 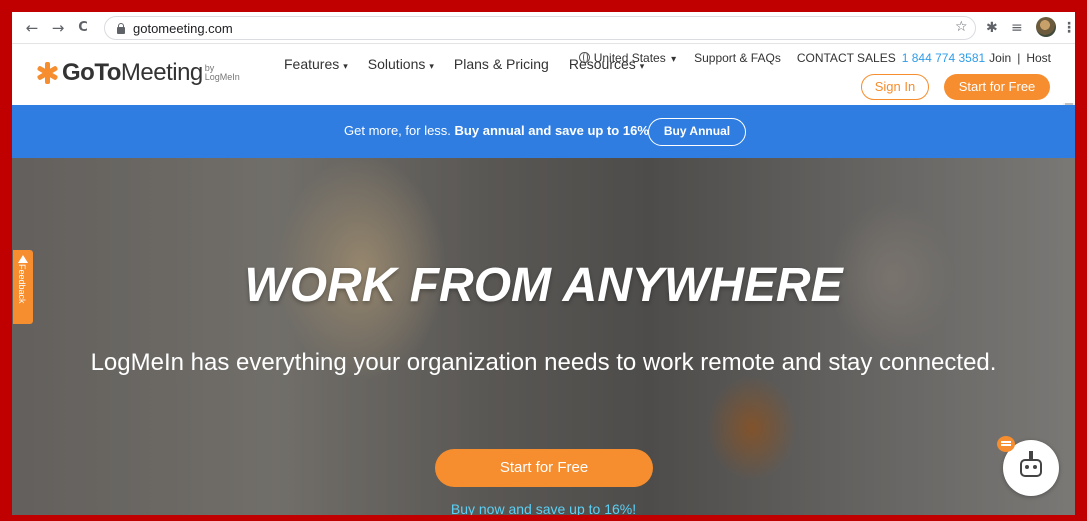 What do you see at coordinates (697, 132) in the screenshot?
I see `buy-annual-button: Buy Annual` at bounding box center [697, 132].